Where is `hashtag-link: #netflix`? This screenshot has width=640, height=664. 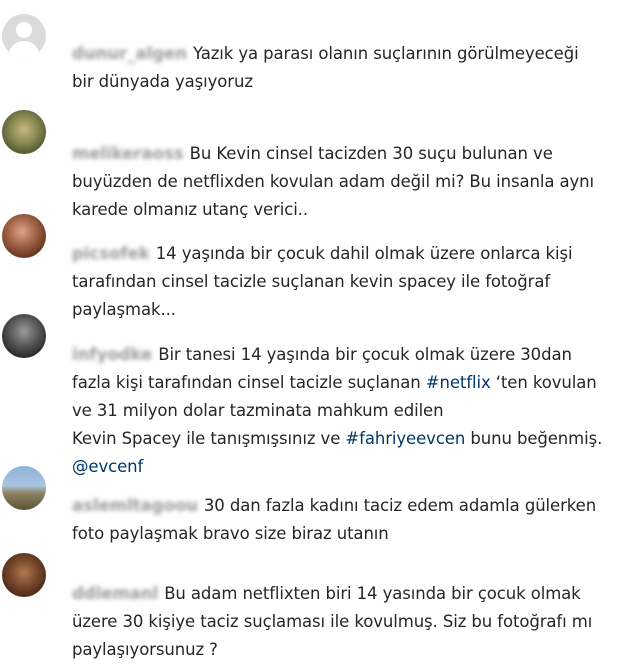
hashtag-link: #netflix is located at coordinates (458, 382).